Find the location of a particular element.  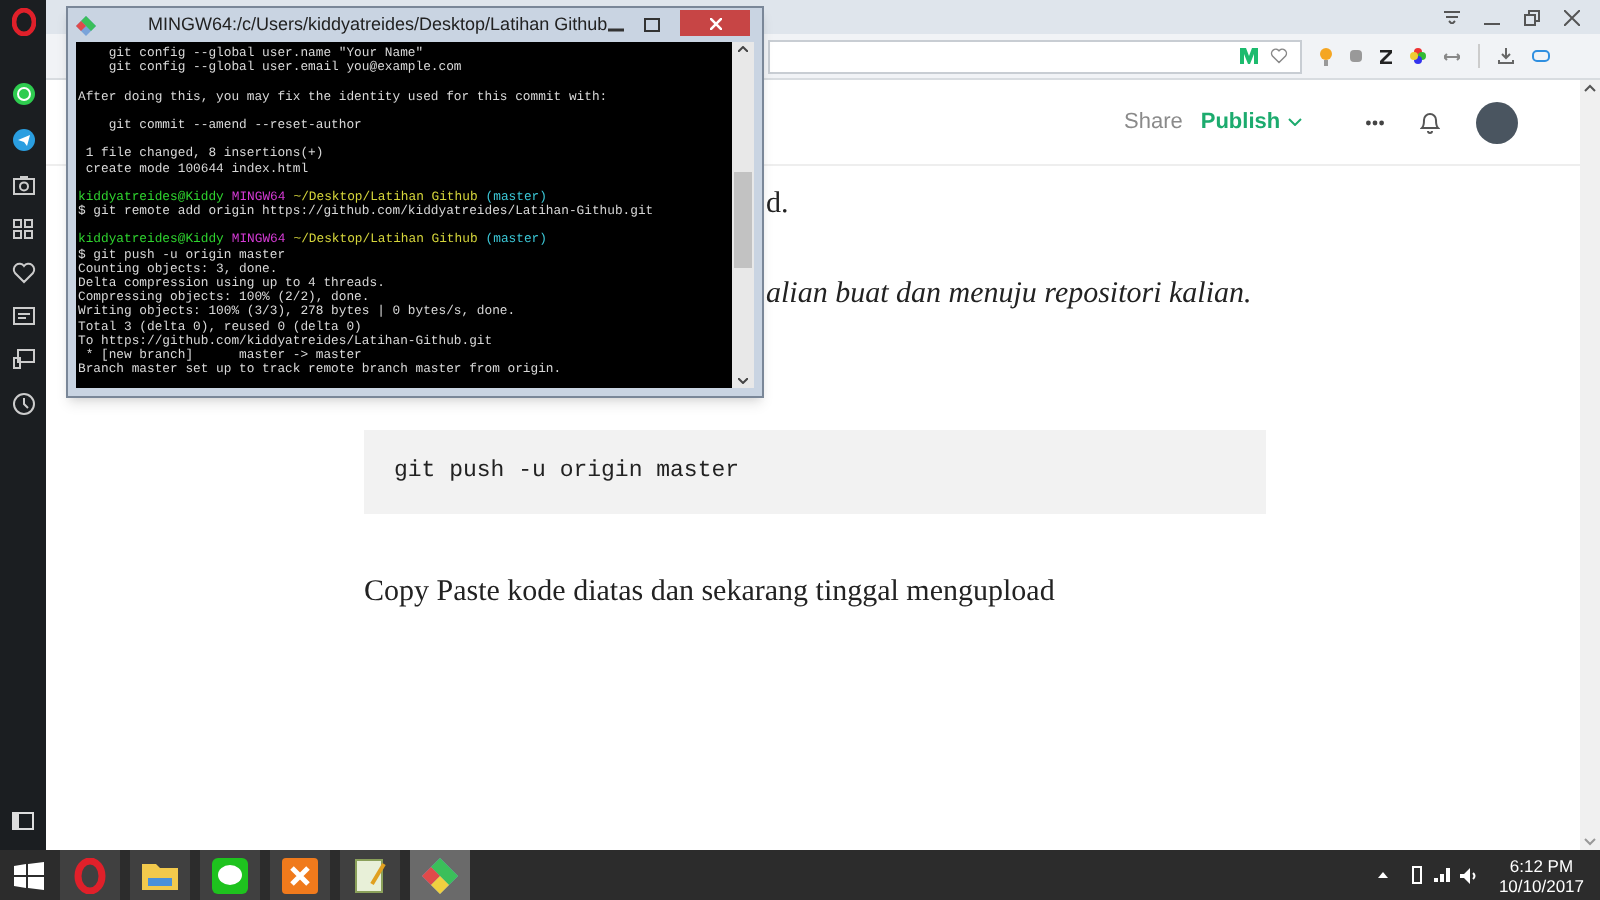

color-wheel-icon is located at coordinates (1418, 56).